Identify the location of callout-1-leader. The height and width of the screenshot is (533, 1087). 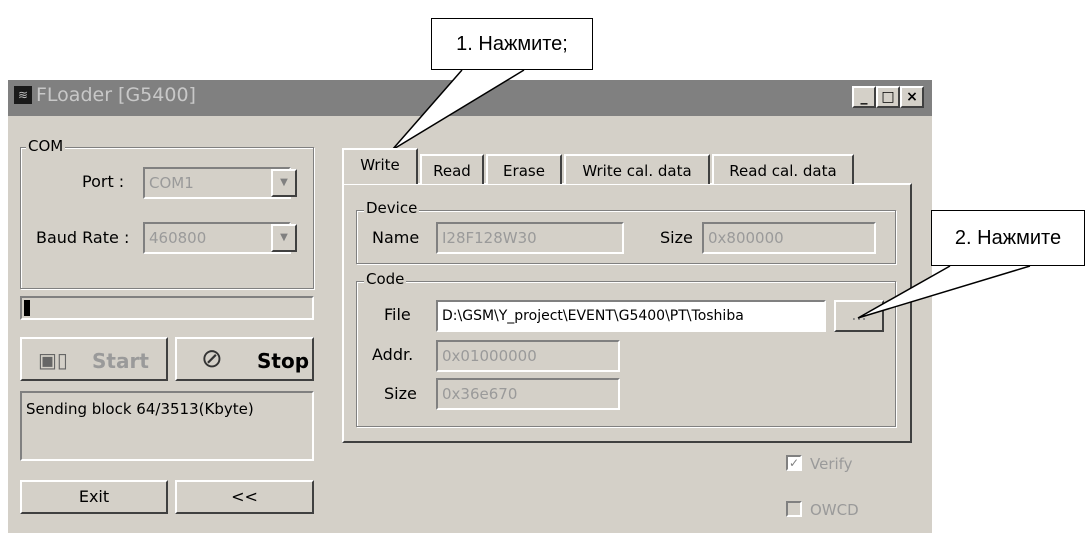
(458, 110).